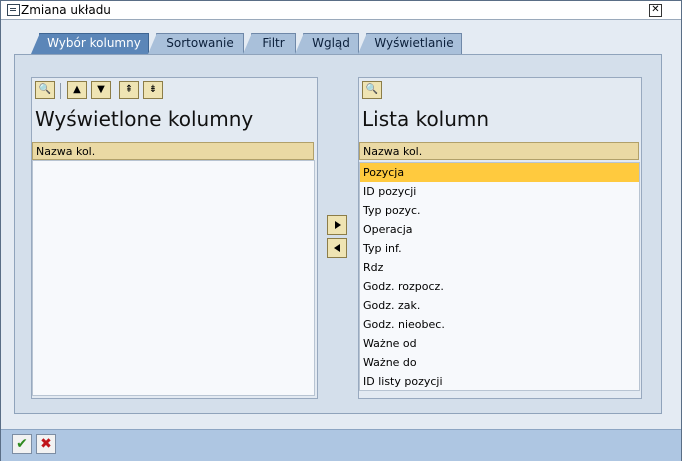 This screenshot has height=461, width=682. Describe the element at coordinates (341, 445) in the screenshot. I see `dialog-footer: ✔ ✖` at that location.